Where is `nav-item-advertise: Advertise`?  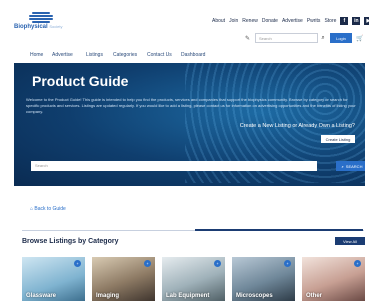 nav-item-advertise: Advertise is located at coordinates (62, 55).